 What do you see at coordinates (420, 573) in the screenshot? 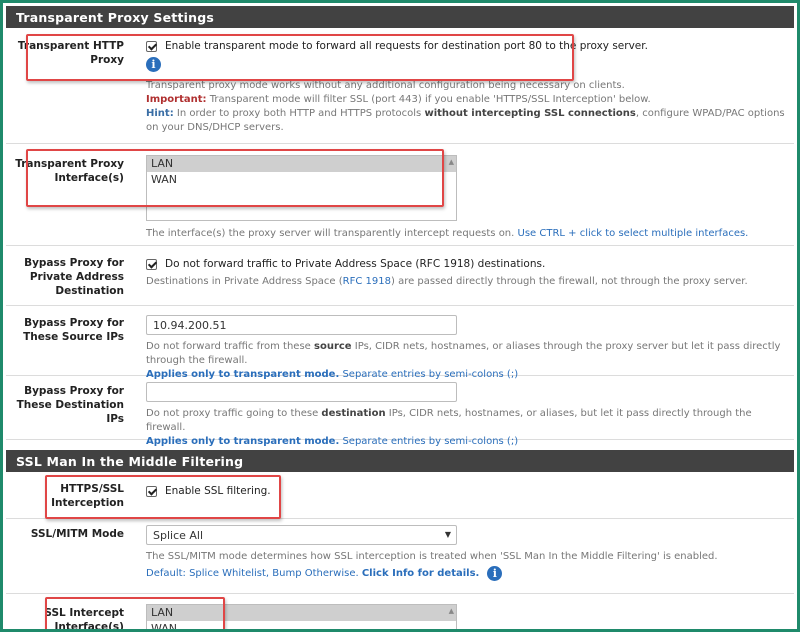
I see `click-info-note: Click Info for details.` at bounding box center [420, 573].